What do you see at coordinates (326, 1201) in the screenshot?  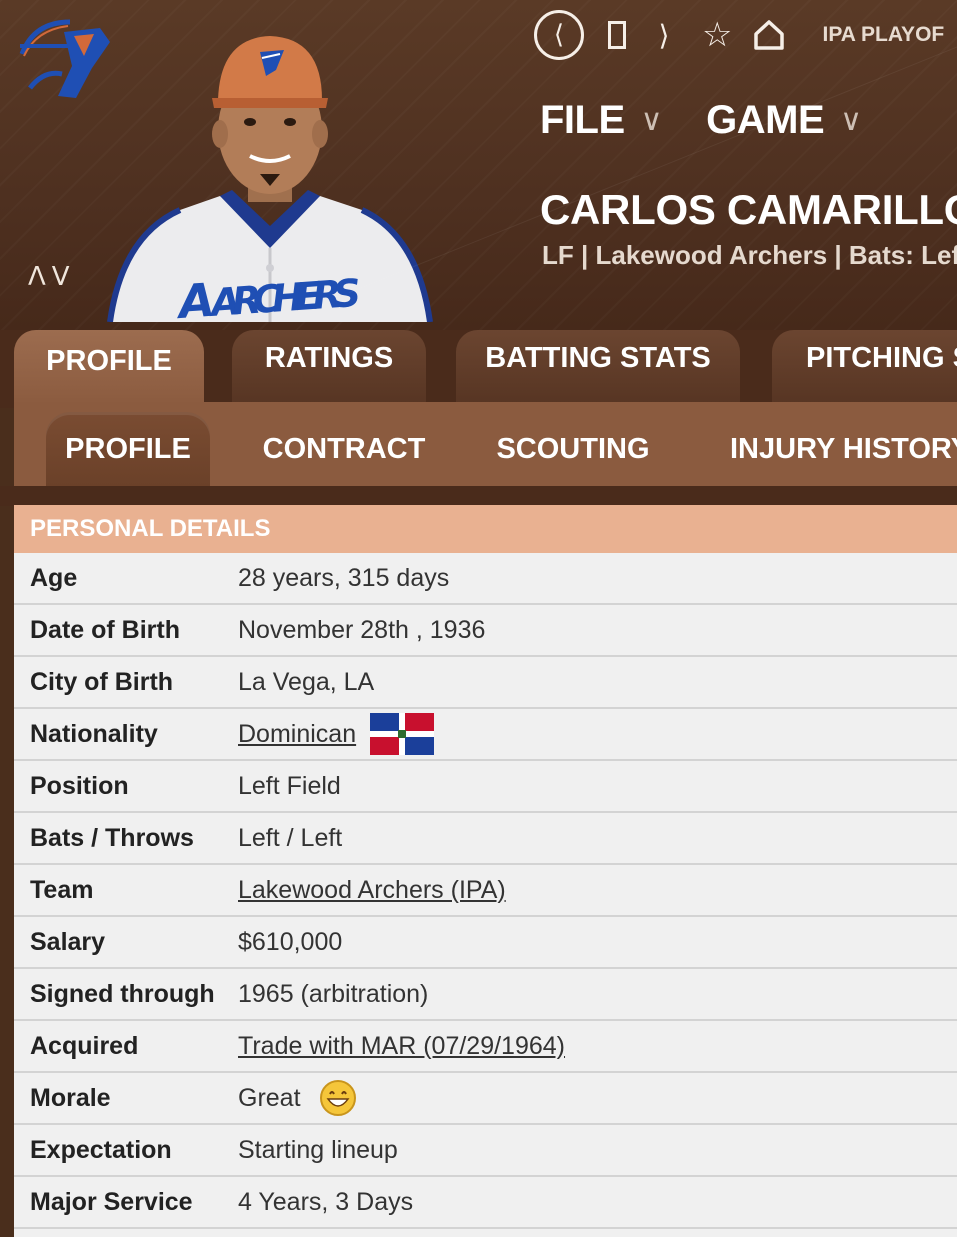 I see `detail-value: 4 Years, 3 Days` at bounding box center [326, 1201].